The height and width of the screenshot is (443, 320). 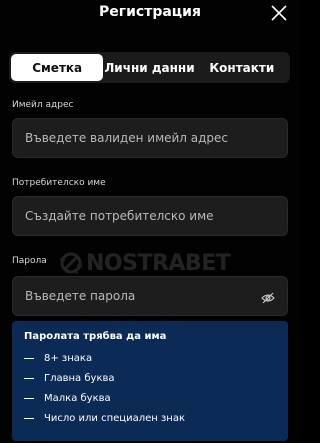 I want to click on email-field-container, so click(x=150, y=138).